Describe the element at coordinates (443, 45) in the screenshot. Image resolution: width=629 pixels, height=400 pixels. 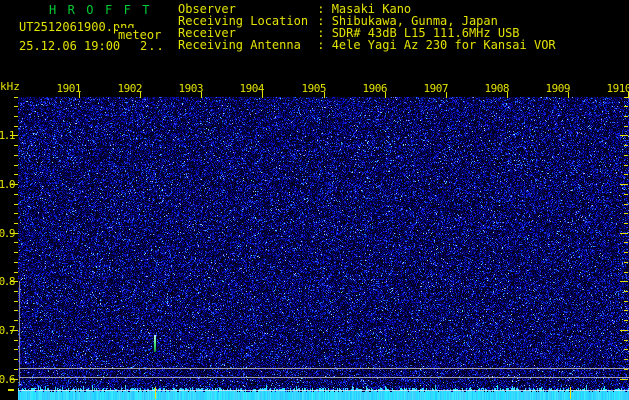
I see `info-value: 4ele Yagi Az 230 for Kansai VOR` at that location.